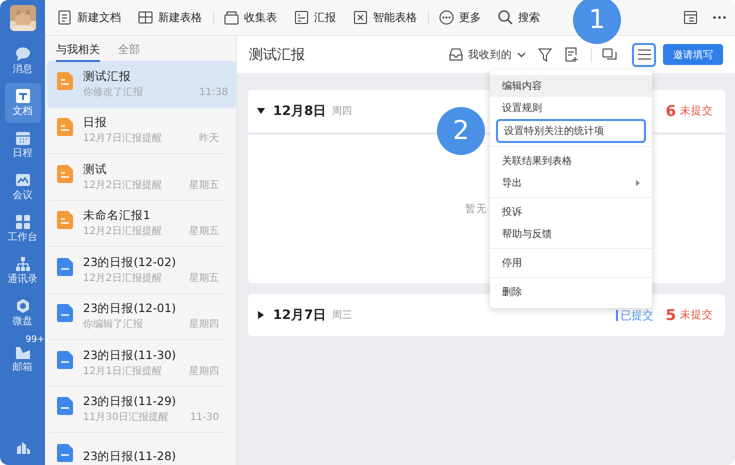 The width and height of the screenshot is (735, 465). I want to click on sidebar-item: 邮箱 99+, so click(22, 357).